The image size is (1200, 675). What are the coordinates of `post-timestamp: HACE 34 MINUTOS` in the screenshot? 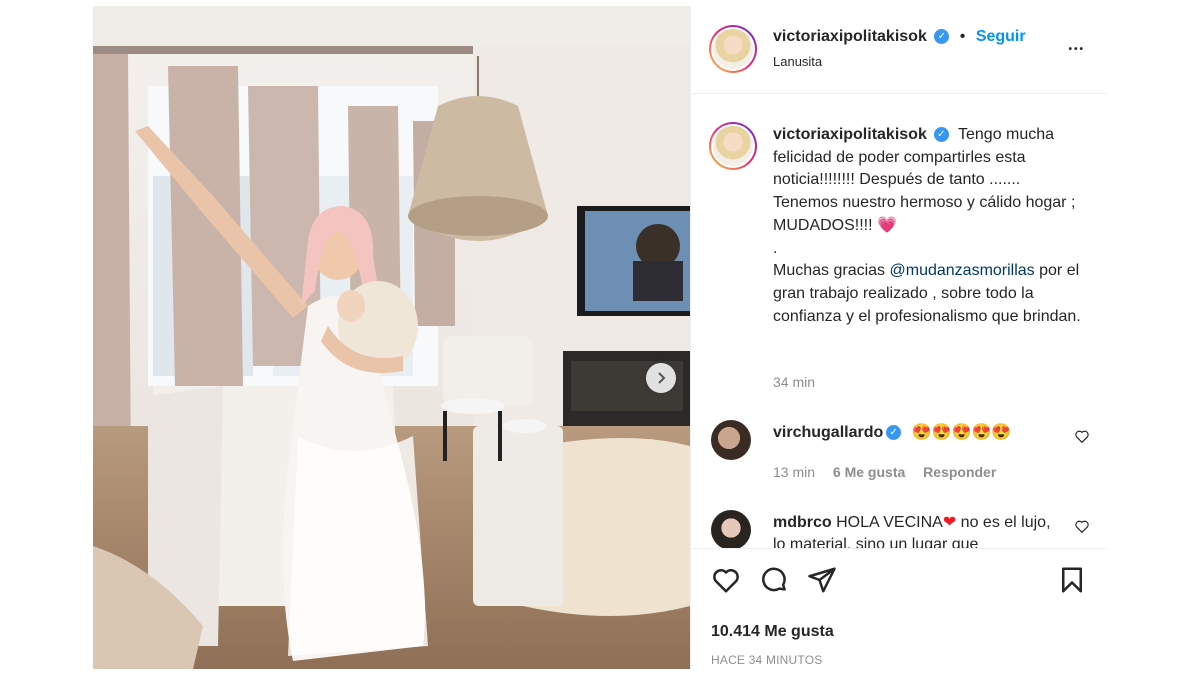 It's located at (766, 660).